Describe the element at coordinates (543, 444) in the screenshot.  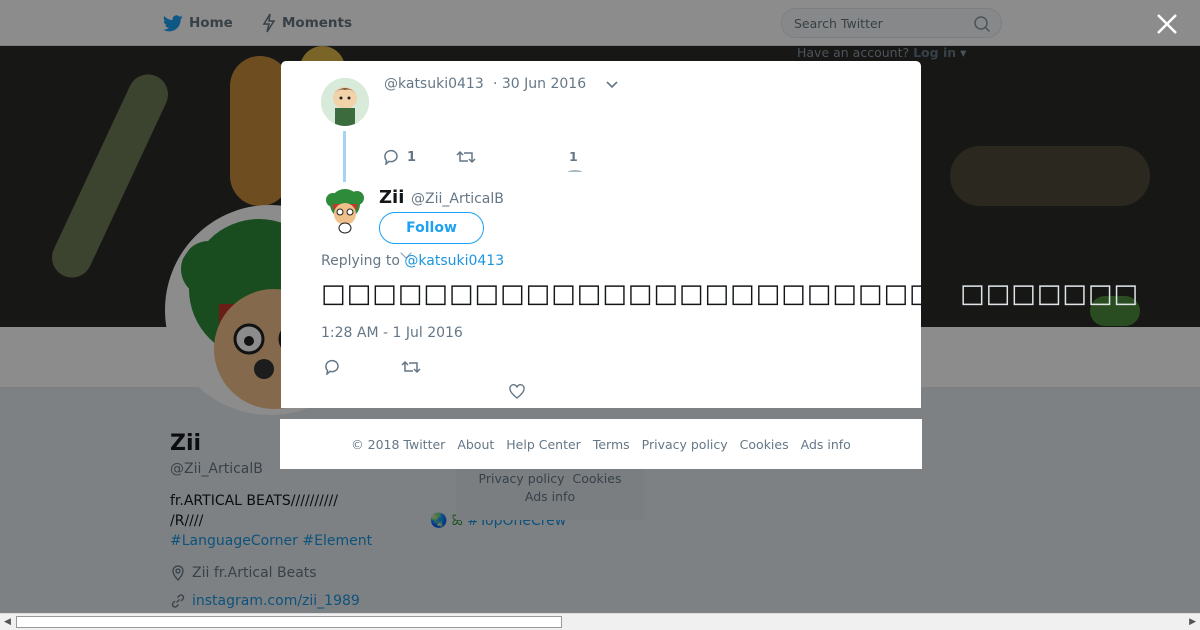
I see `help-center-link: Help Center` at that location.